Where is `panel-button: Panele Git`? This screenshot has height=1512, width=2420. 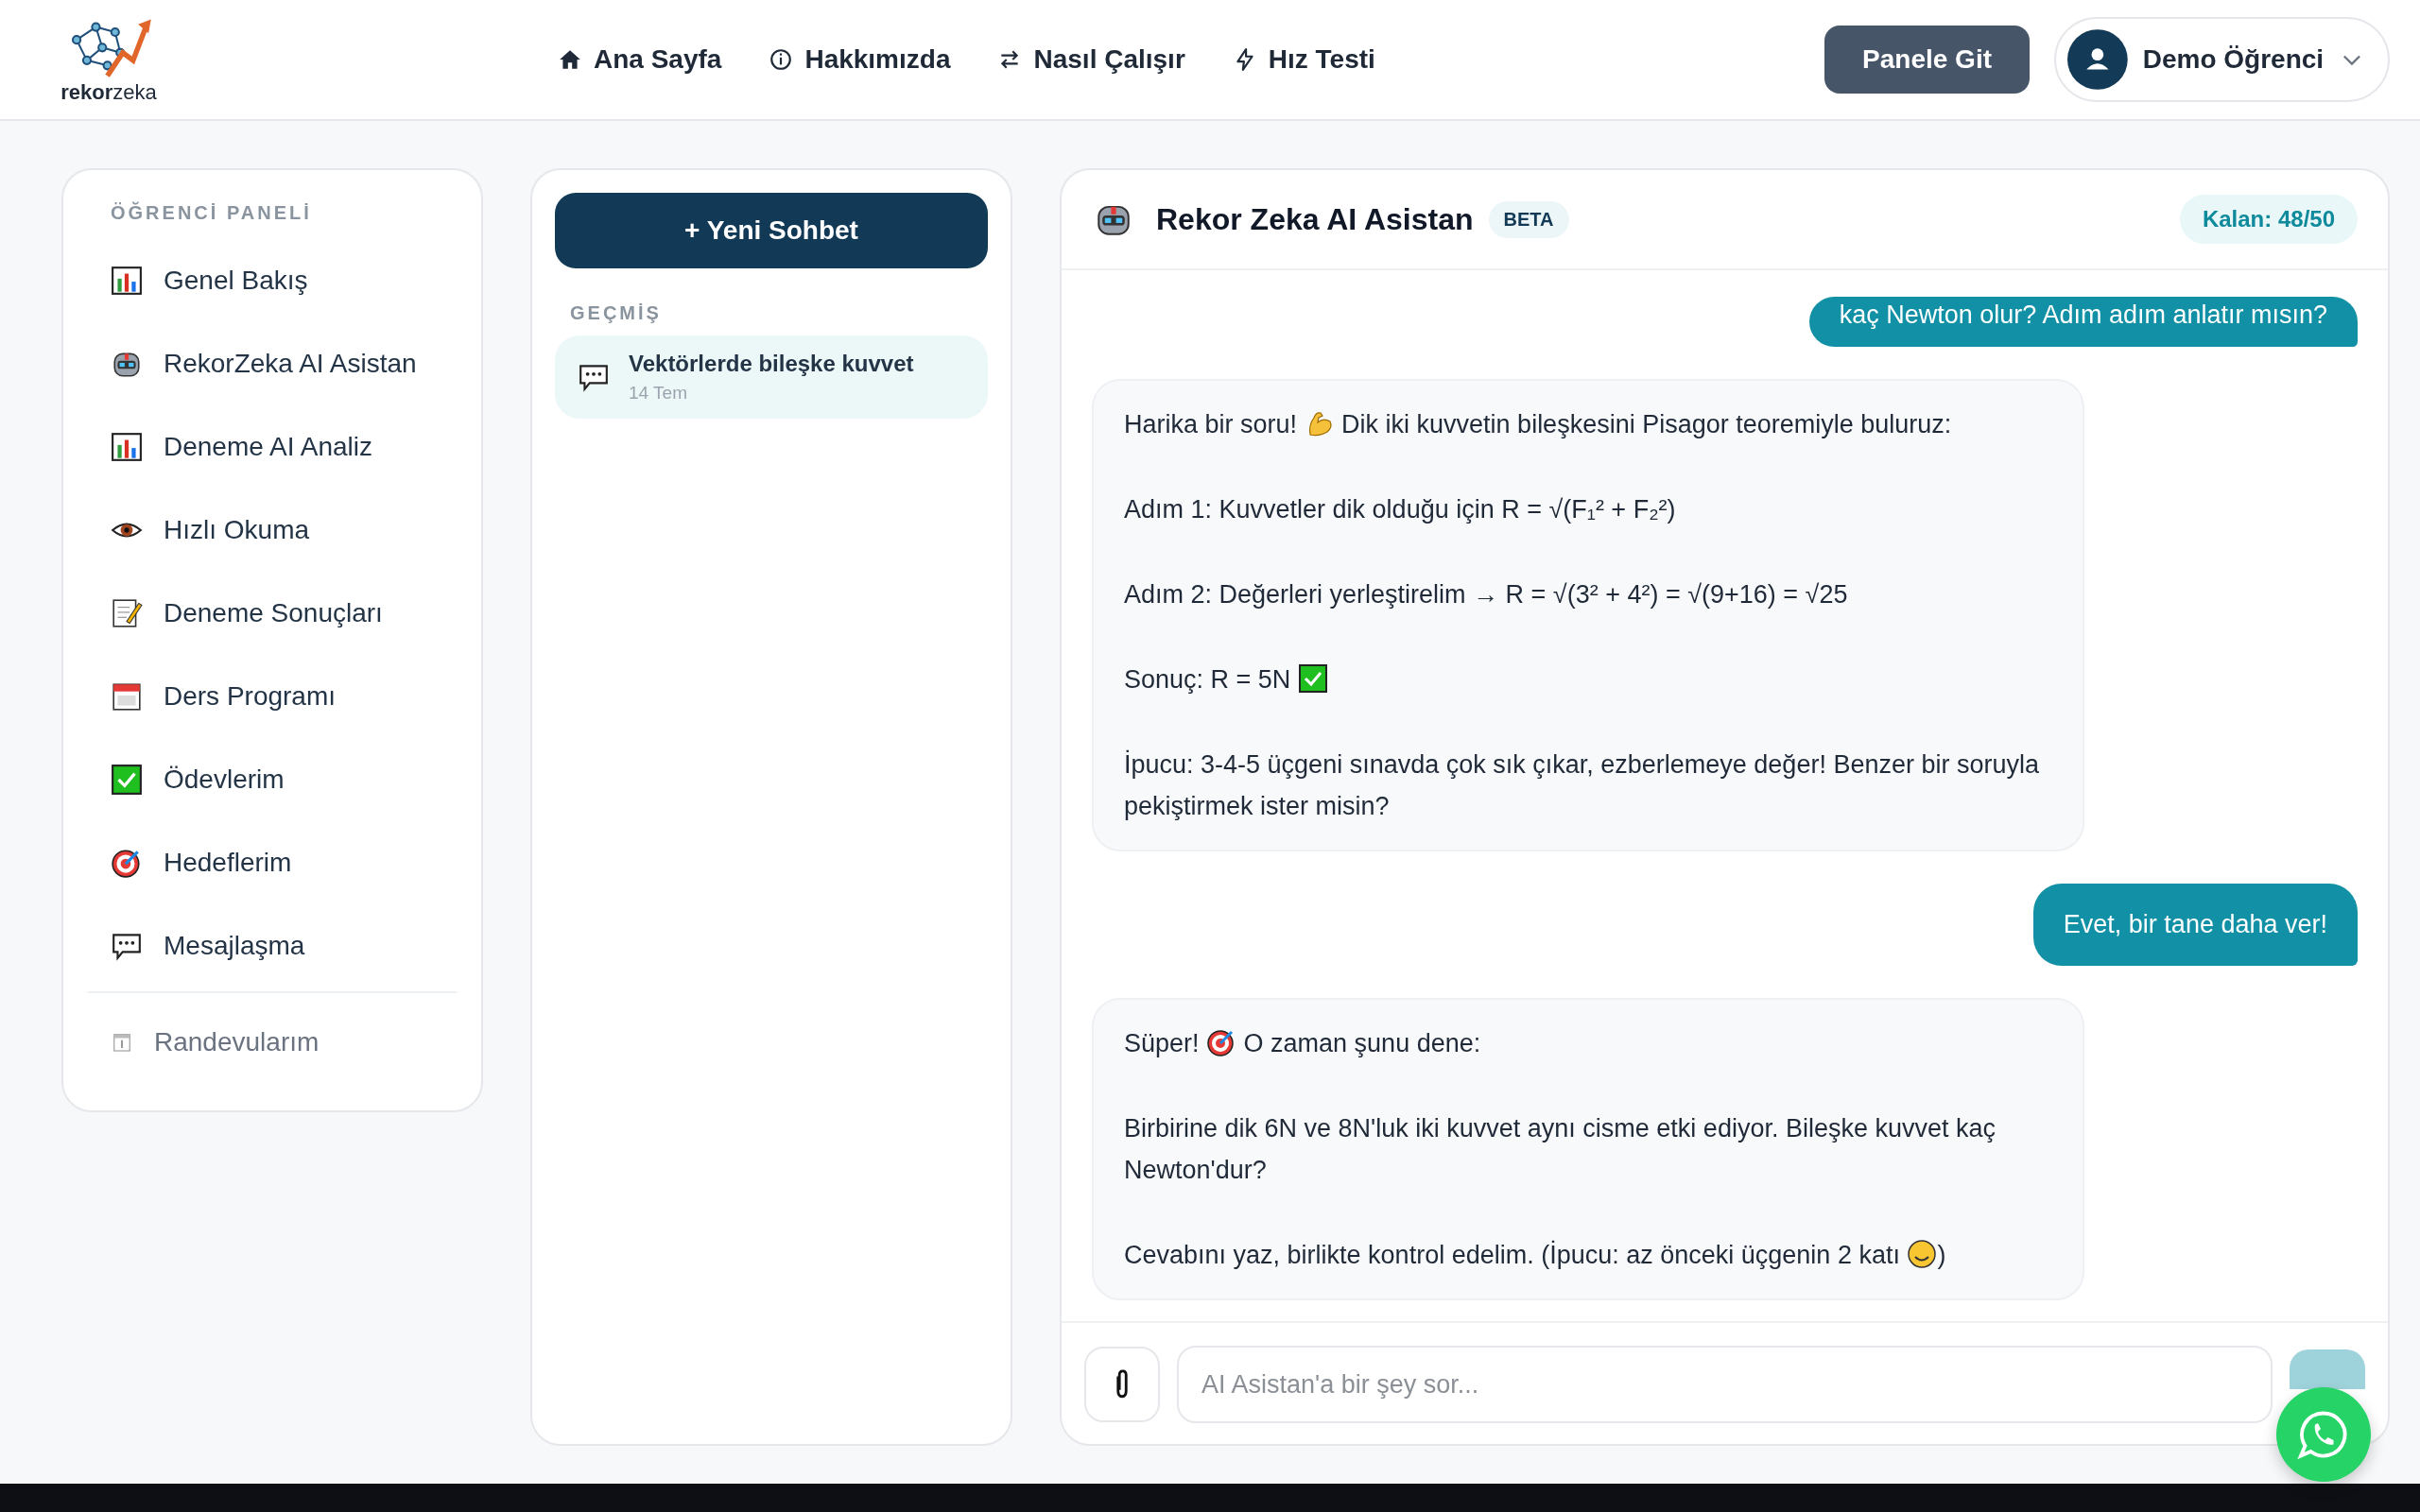 panel-button: Panele Git is located at coordinates (1927, 60).